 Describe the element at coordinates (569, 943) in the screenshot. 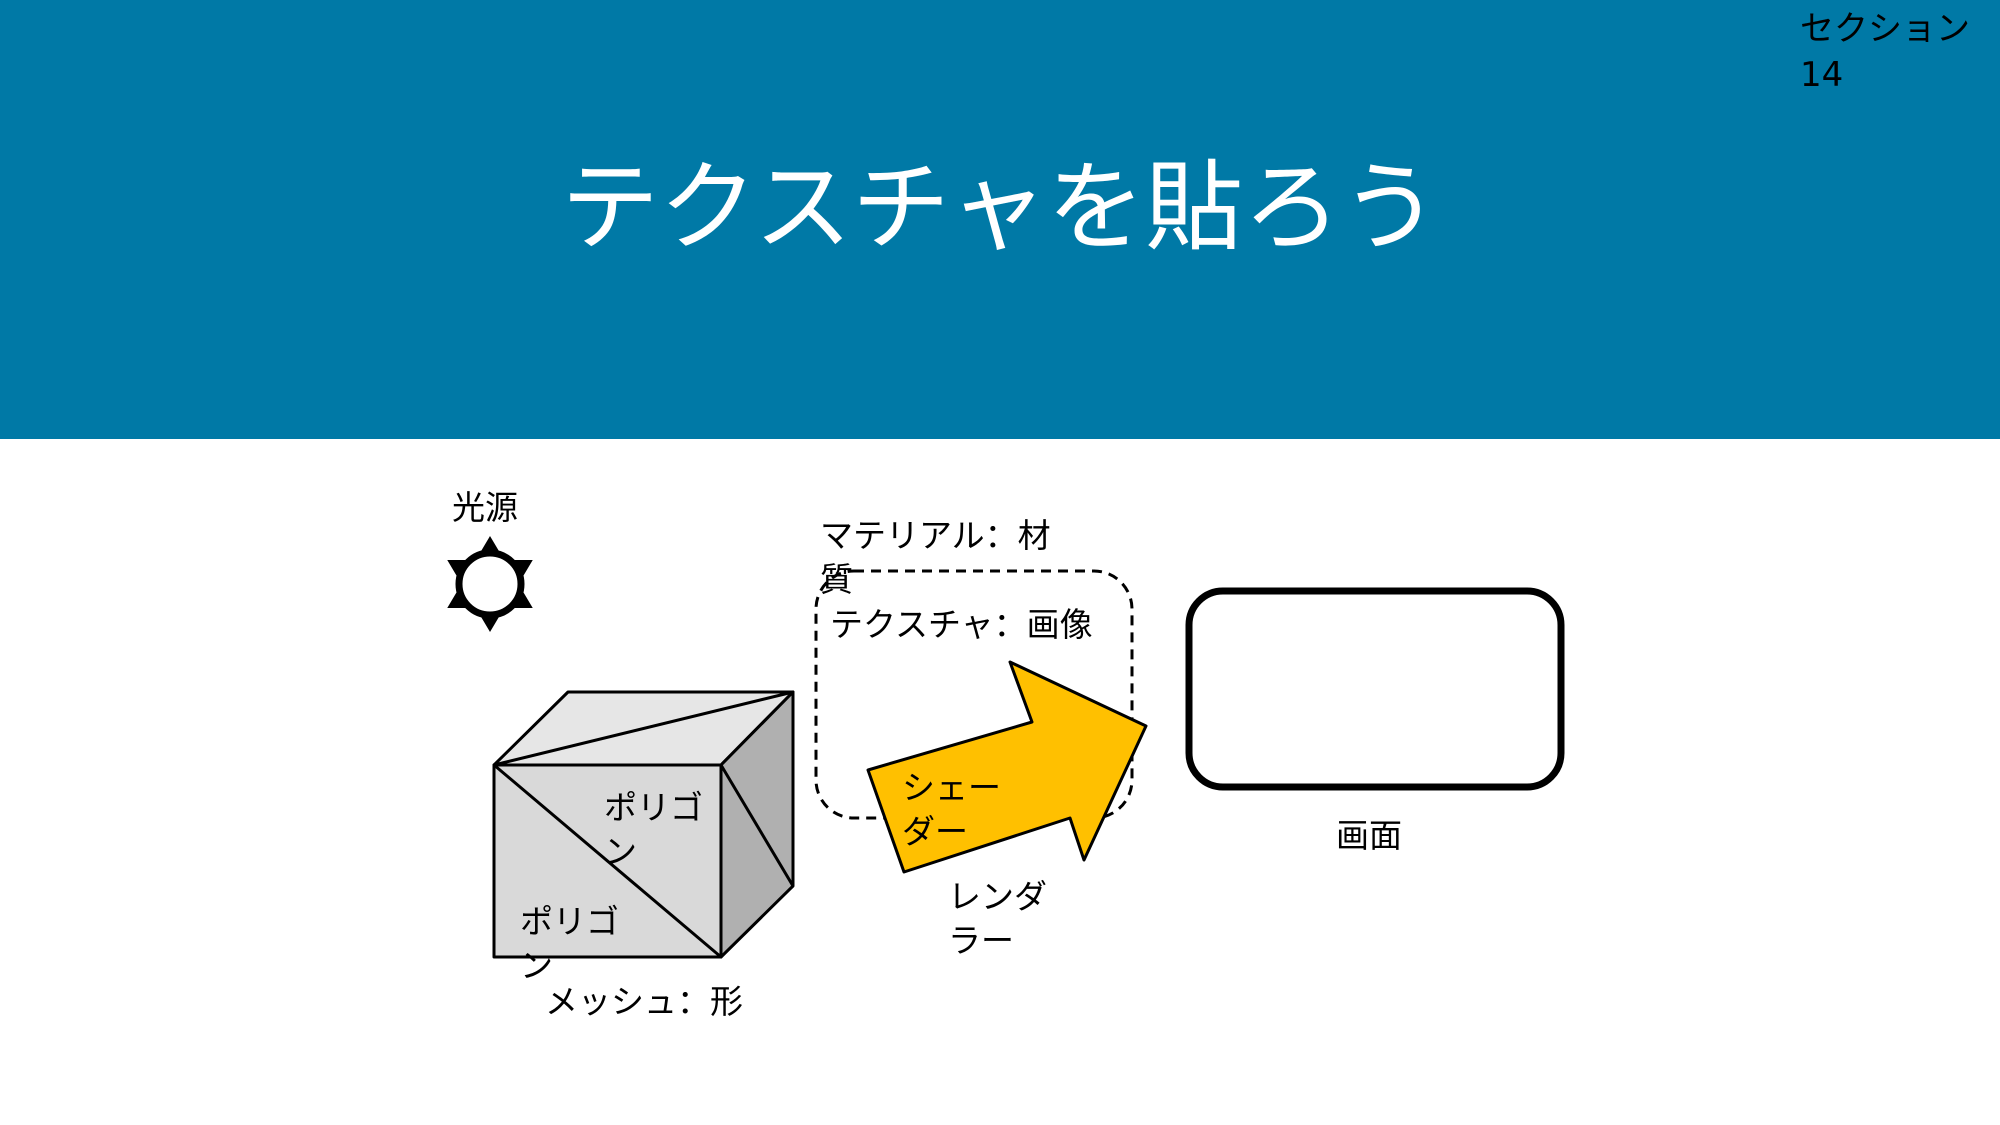

I see `polygon-label-bottom: ポリゴ ン` at that location.